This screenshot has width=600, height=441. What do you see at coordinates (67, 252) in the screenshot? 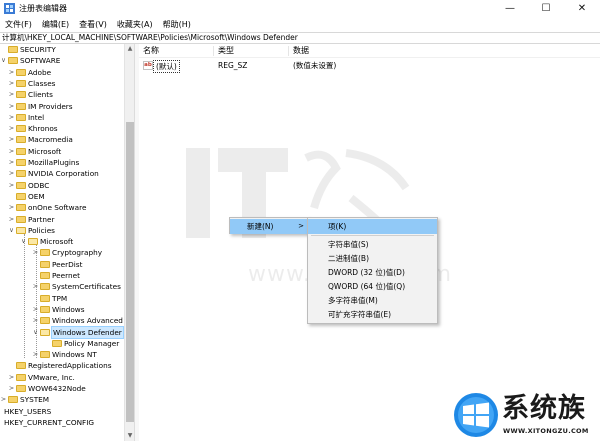
I see `tree-node-cryptography: > Cryptography` at bounding box center [67, 252].